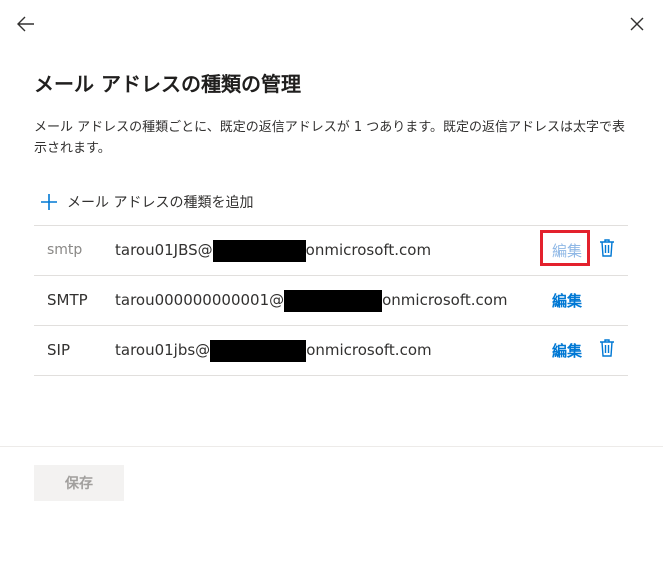 This screenshot has width=663, height=587. I want to click on back-arrow-icon, so click(26, 24).